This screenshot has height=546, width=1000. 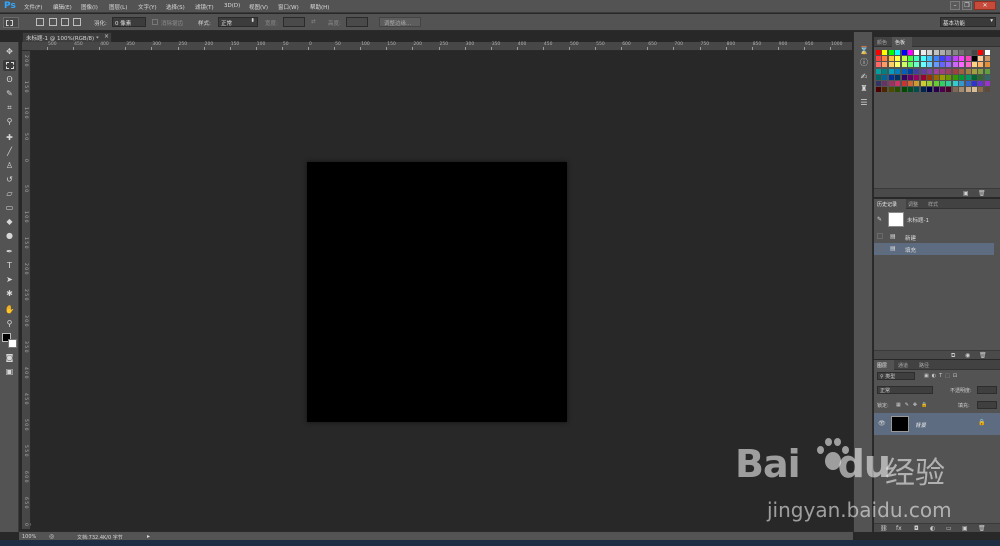 I want to click on menu-image: 图像(I), so click(x=89, y=7).